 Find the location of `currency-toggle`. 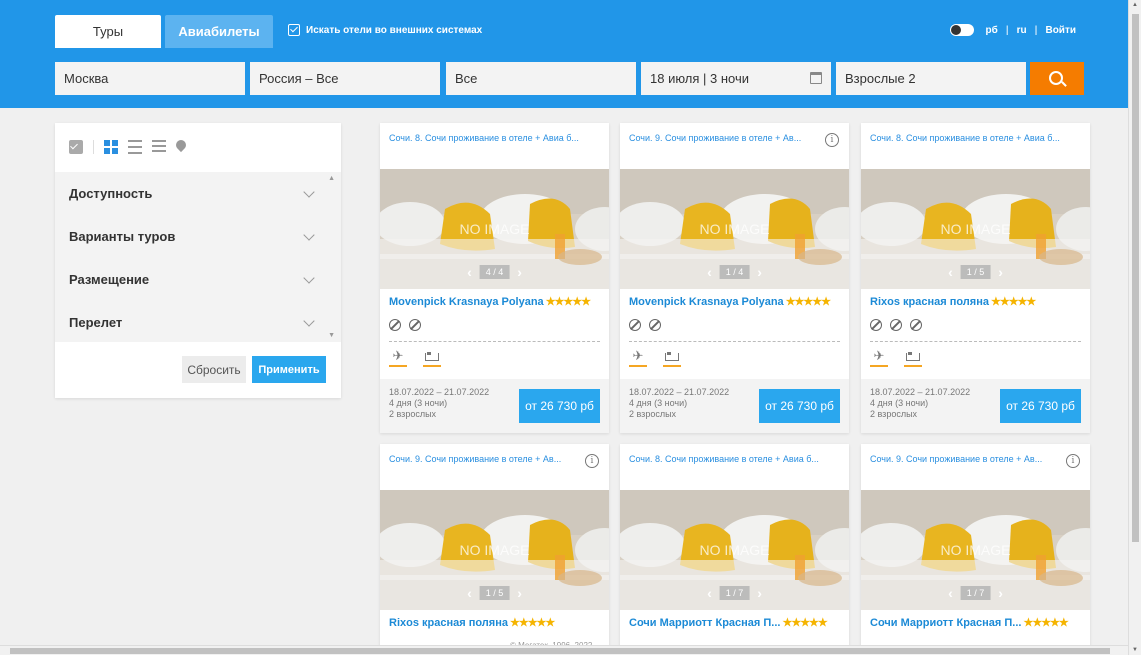

currency-toggle is located at coordinates (961, 30).